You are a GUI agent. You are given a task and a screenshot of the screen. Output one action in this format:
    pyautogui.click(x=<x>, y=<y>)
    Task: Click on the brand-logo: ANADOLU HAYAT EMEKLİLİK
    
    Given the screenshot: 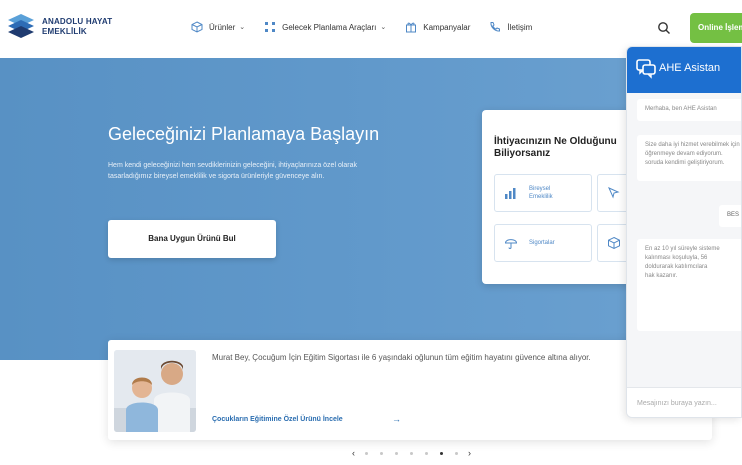 What is the action you would take?
    pyautogui.click(x=59, y=27)
    